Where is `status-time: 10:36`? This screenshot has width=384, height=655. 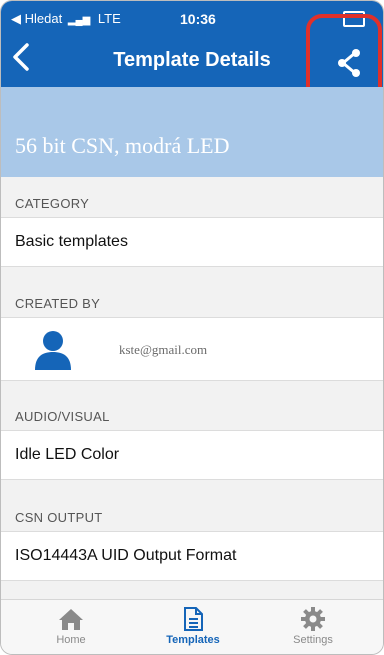 status-time: 10:36 is located at coordinates (198, 19).